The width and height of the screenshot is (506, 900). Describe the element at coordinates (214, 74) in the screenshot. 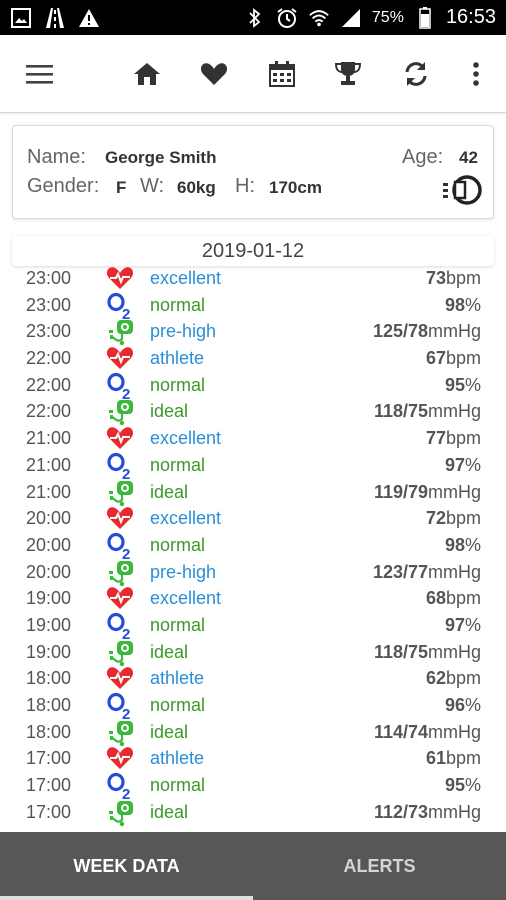

I see `heart-icon` at that location.